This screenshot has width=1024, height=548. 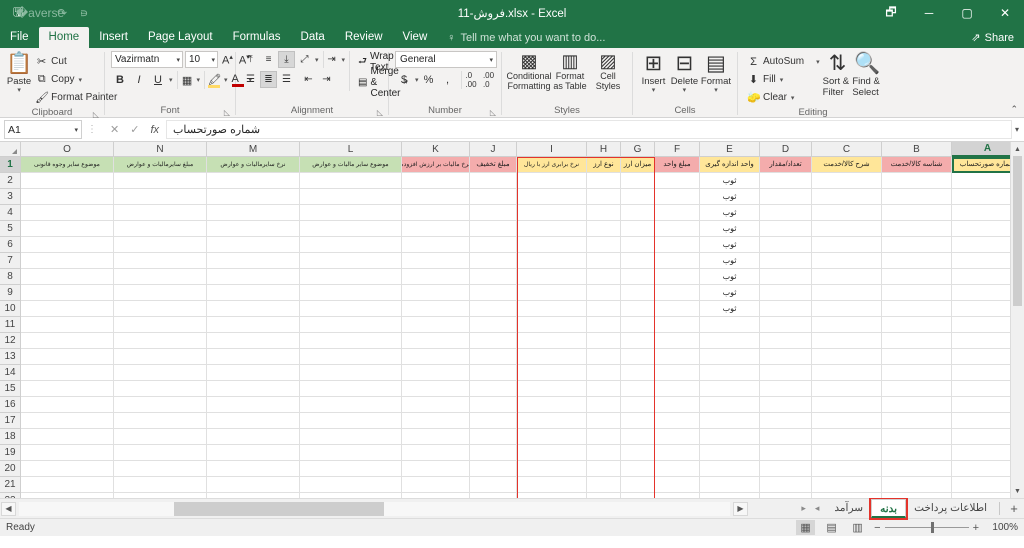 I want to click on cell-O10, so click(x=67, y=309).